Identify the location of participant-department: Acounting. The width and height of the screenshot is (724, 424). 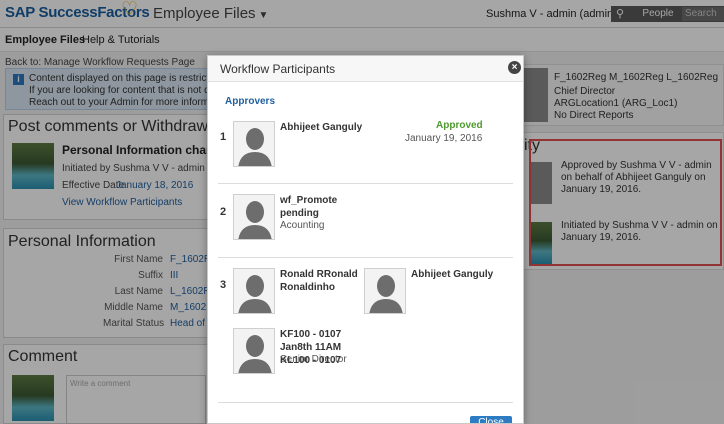
(302, 225).